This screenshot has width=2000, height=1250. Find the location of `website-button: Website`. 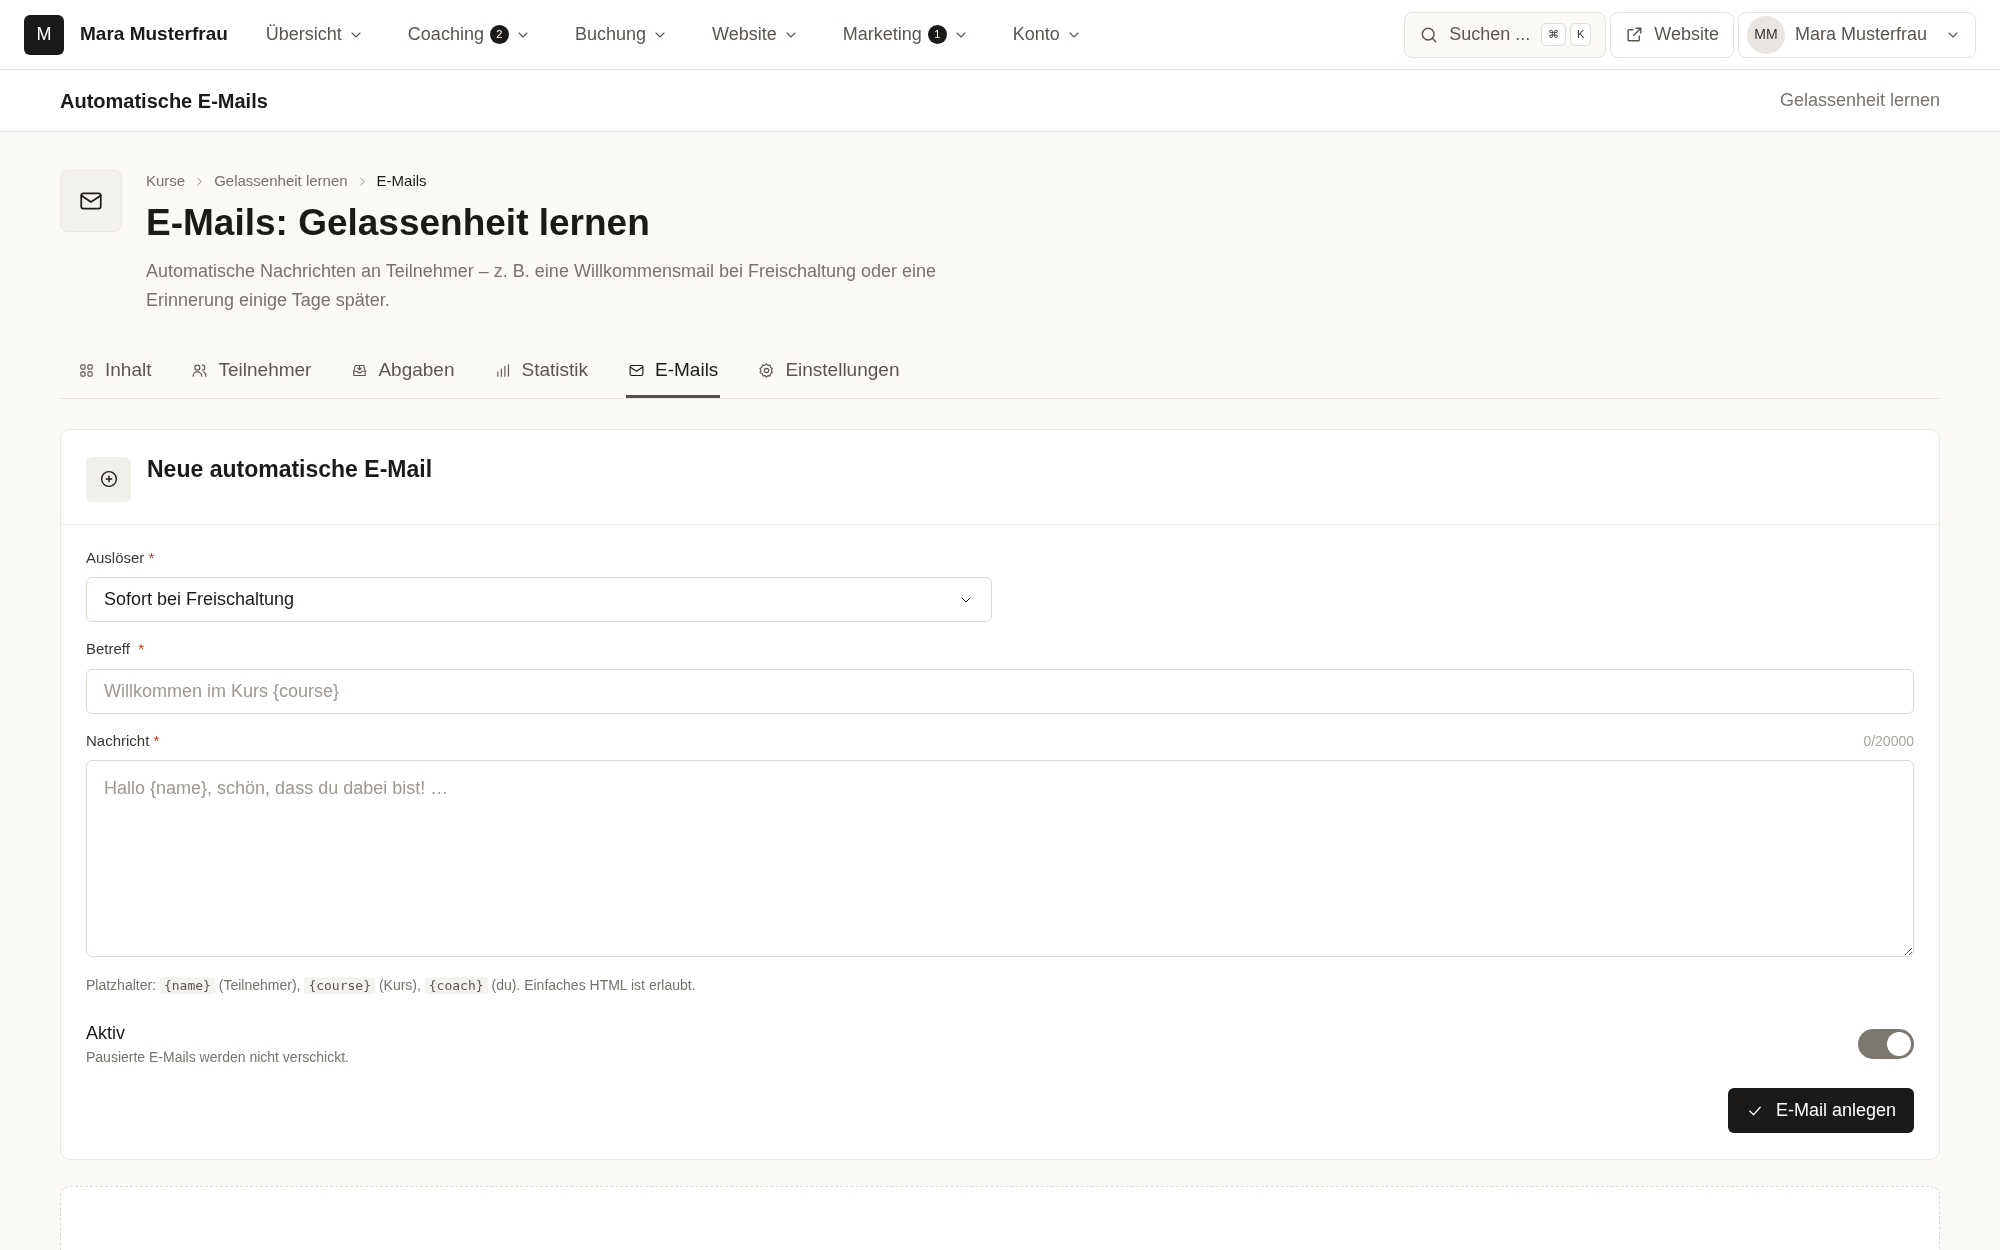

website-button: Website is located at coordinates (1672, 34).